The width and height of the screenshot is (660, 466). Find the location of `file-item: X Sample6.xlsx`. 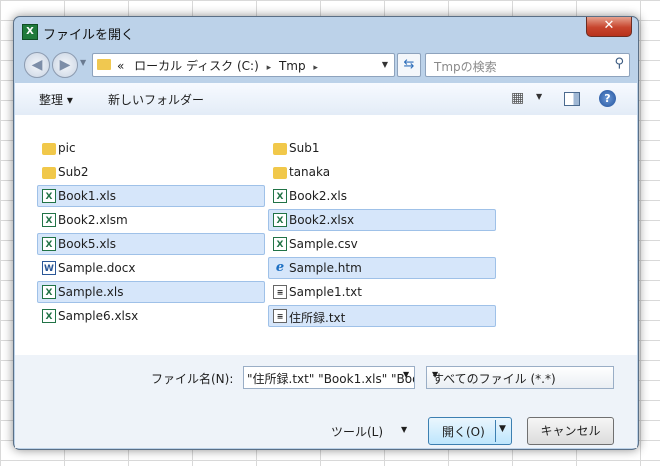

file-item: X Sample6.xlsx is located at coordinates (151, 316).